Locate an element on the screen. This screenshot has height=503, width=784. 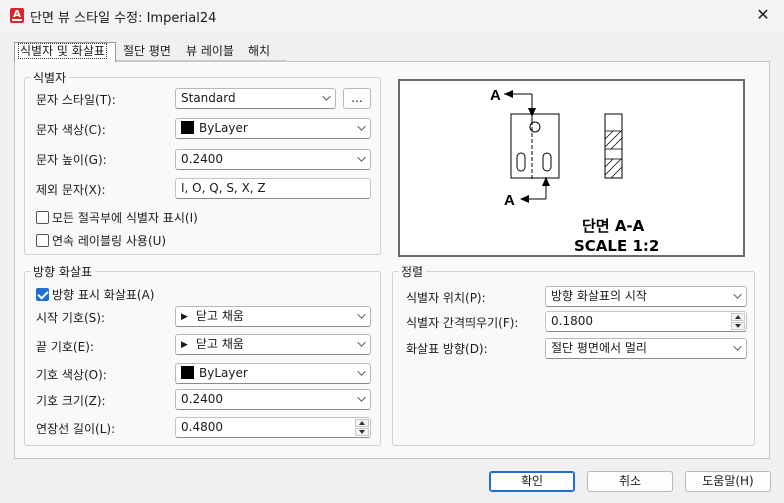
extension-length-value: 0.4800 is located at coordinates (202, 427).